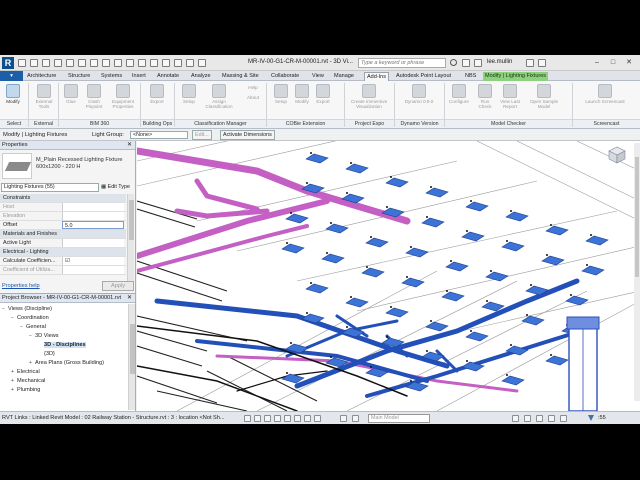 Image resolution: width=640 pixels, height=480 pixels. Describe the element at coordinates (277, 418) in the screenshot. I see `sun-path-icon` at that location.